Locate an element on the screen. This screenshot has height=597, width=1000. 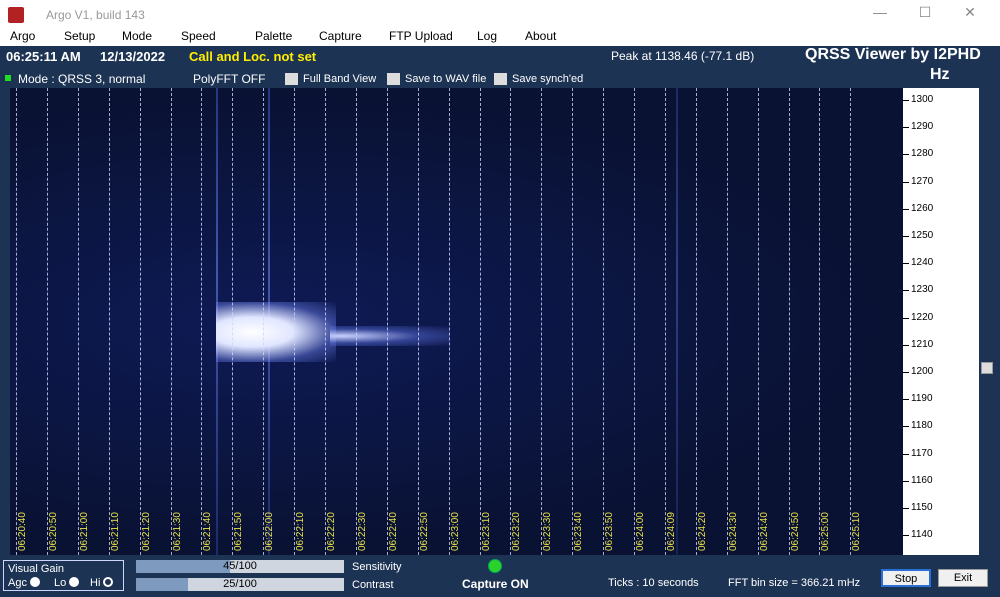
menu-setup: Setup is located at coordinates (79, 36).